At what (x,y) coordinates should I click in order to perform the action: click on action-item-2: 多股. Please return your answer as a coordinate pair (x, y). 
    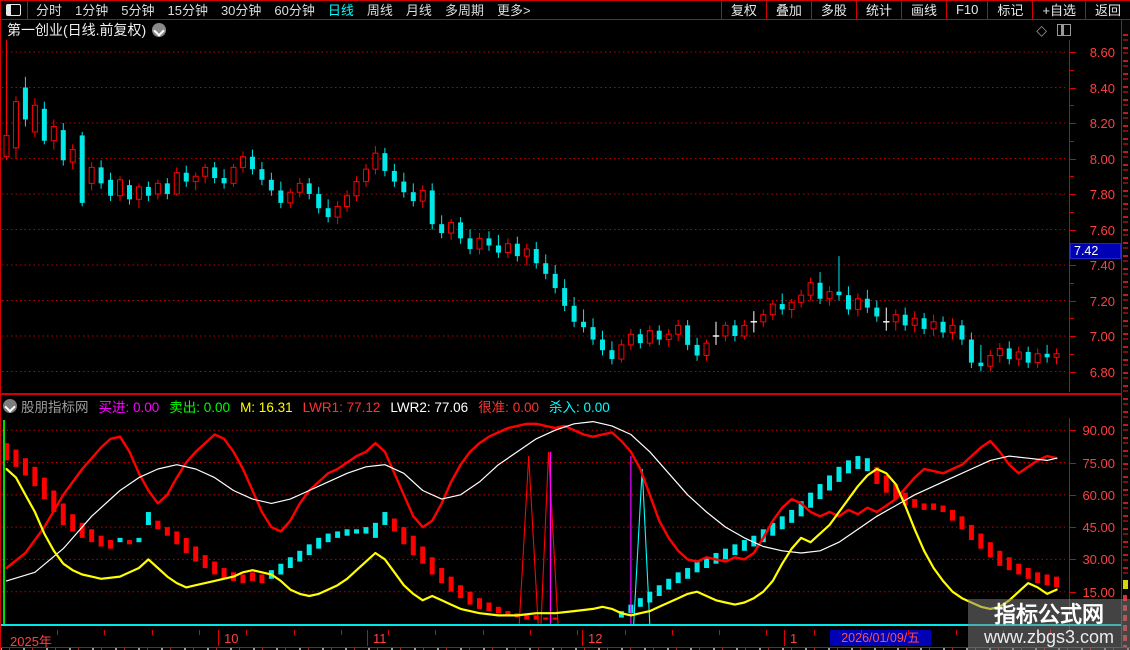
    Looking at the image, I should click on (833, 9).